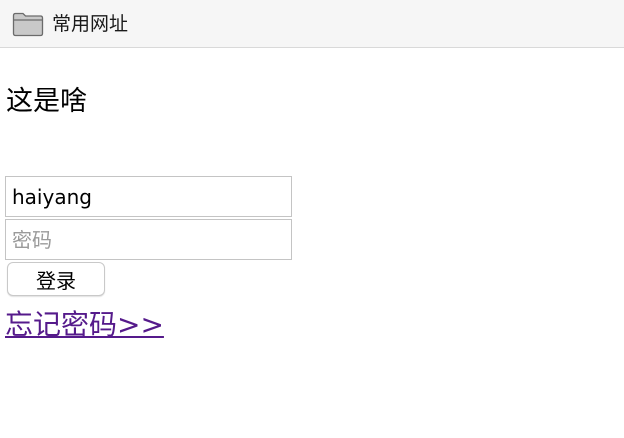  What do you see at coordinates (148, 239) in the screenshot?
I see `password-input` at bounding box center [148, 239].